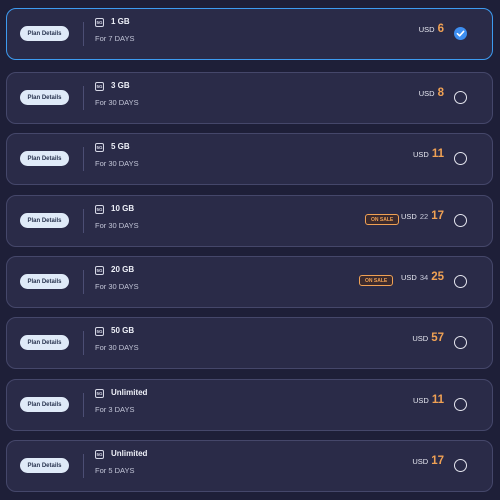 The height and width of the screenshot is (500, 500). I want to click on price: USD 6, so click(431, 29).